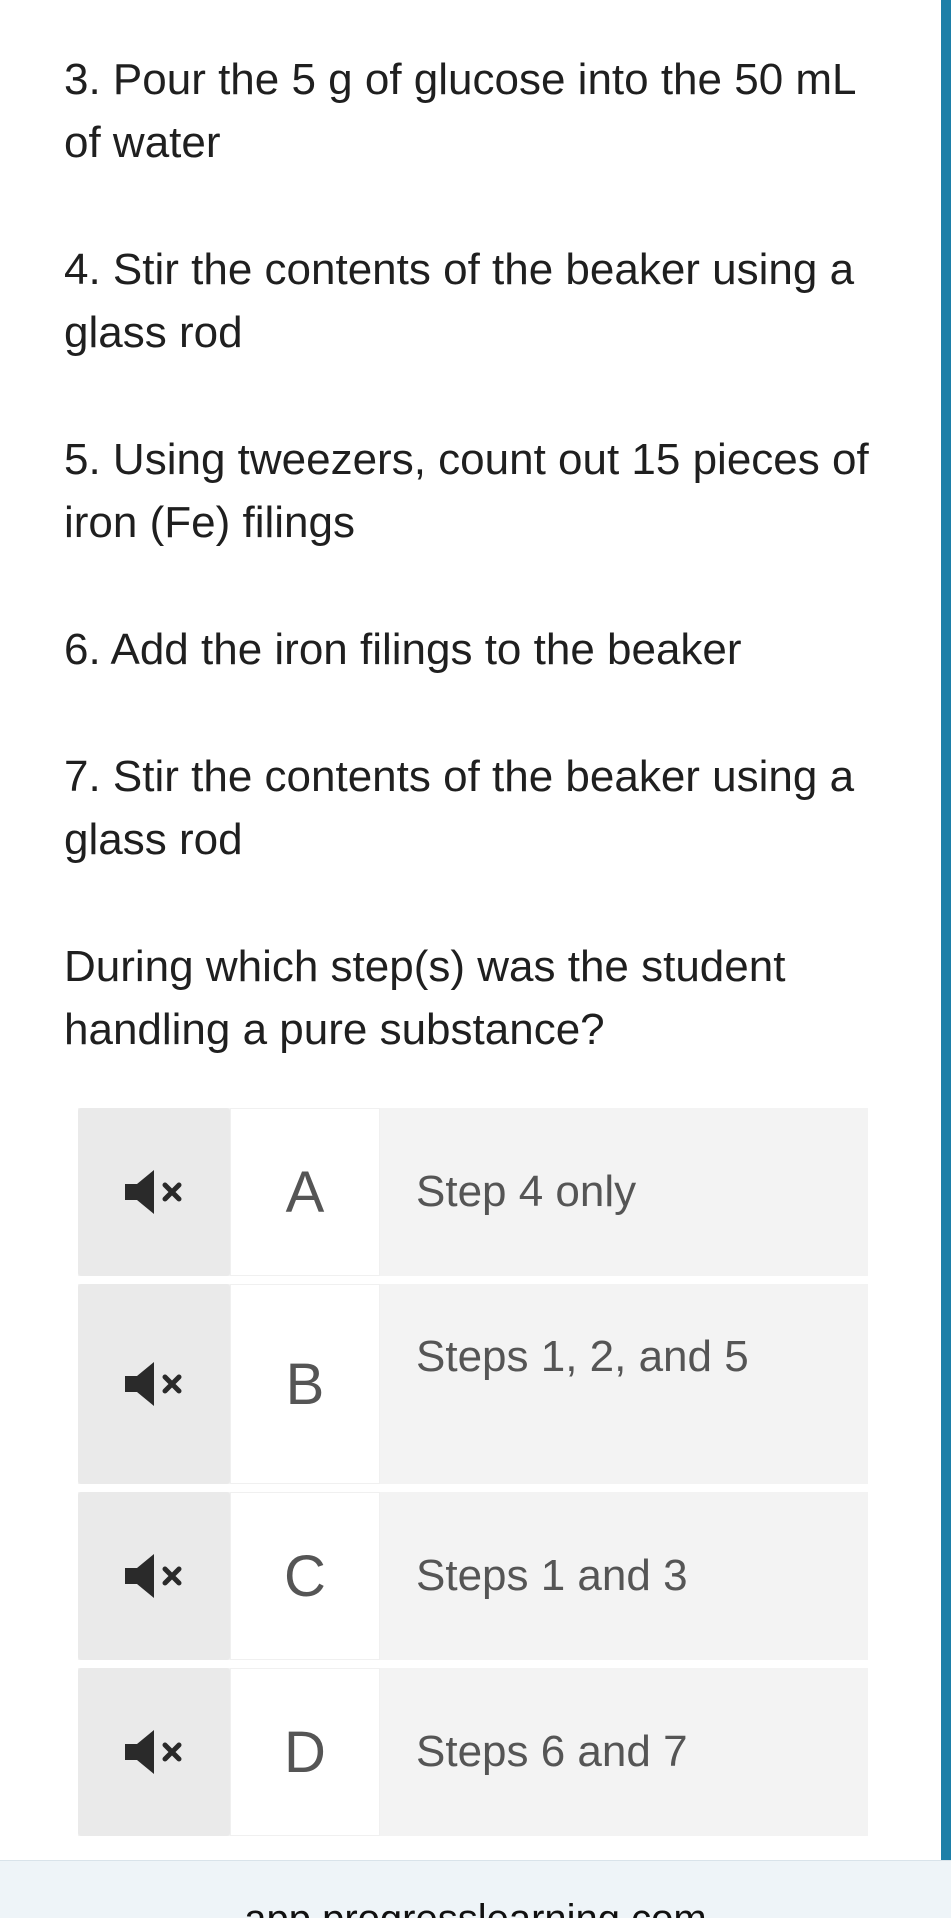 Image resolution: width=951 pixels, height=1918 pixels. I want to click on answer-choice-c: C Steps 1 and 3, so click(473, 1576).